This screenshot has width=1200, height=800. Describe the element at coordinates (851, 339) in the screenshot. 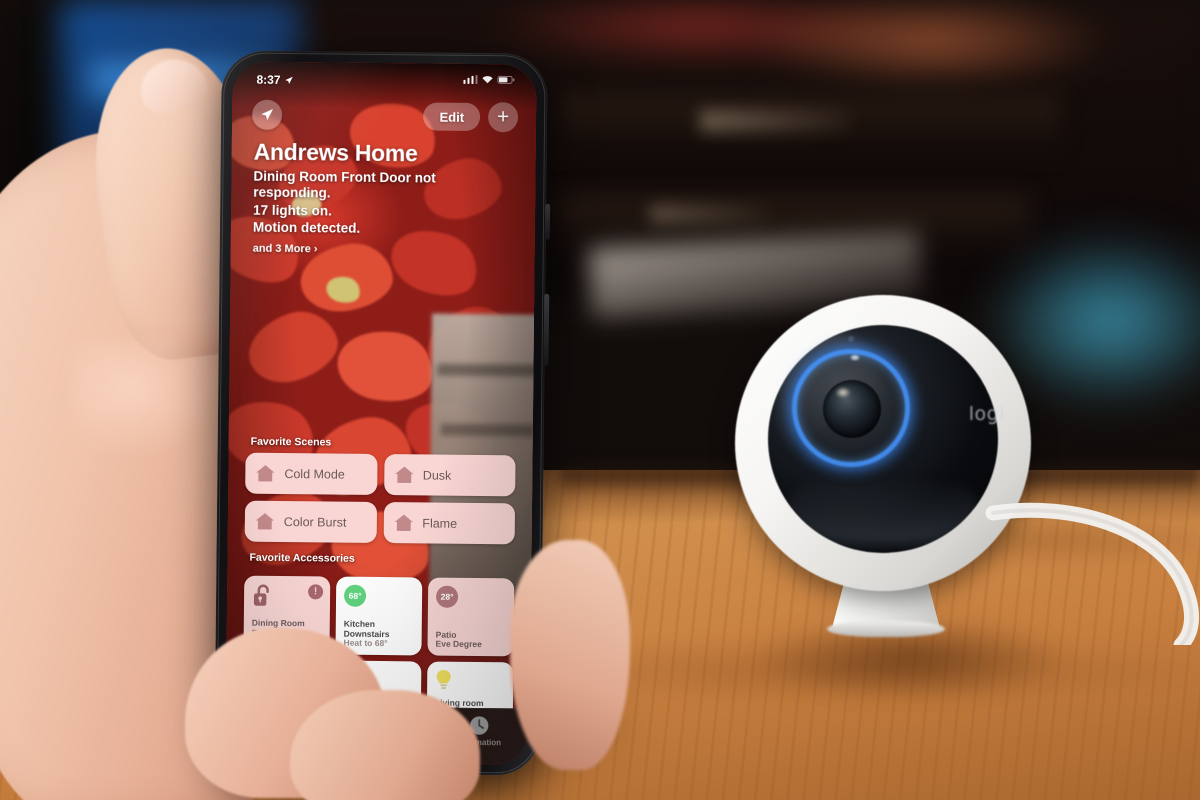

I see `camera-microphone-icon` at that location.